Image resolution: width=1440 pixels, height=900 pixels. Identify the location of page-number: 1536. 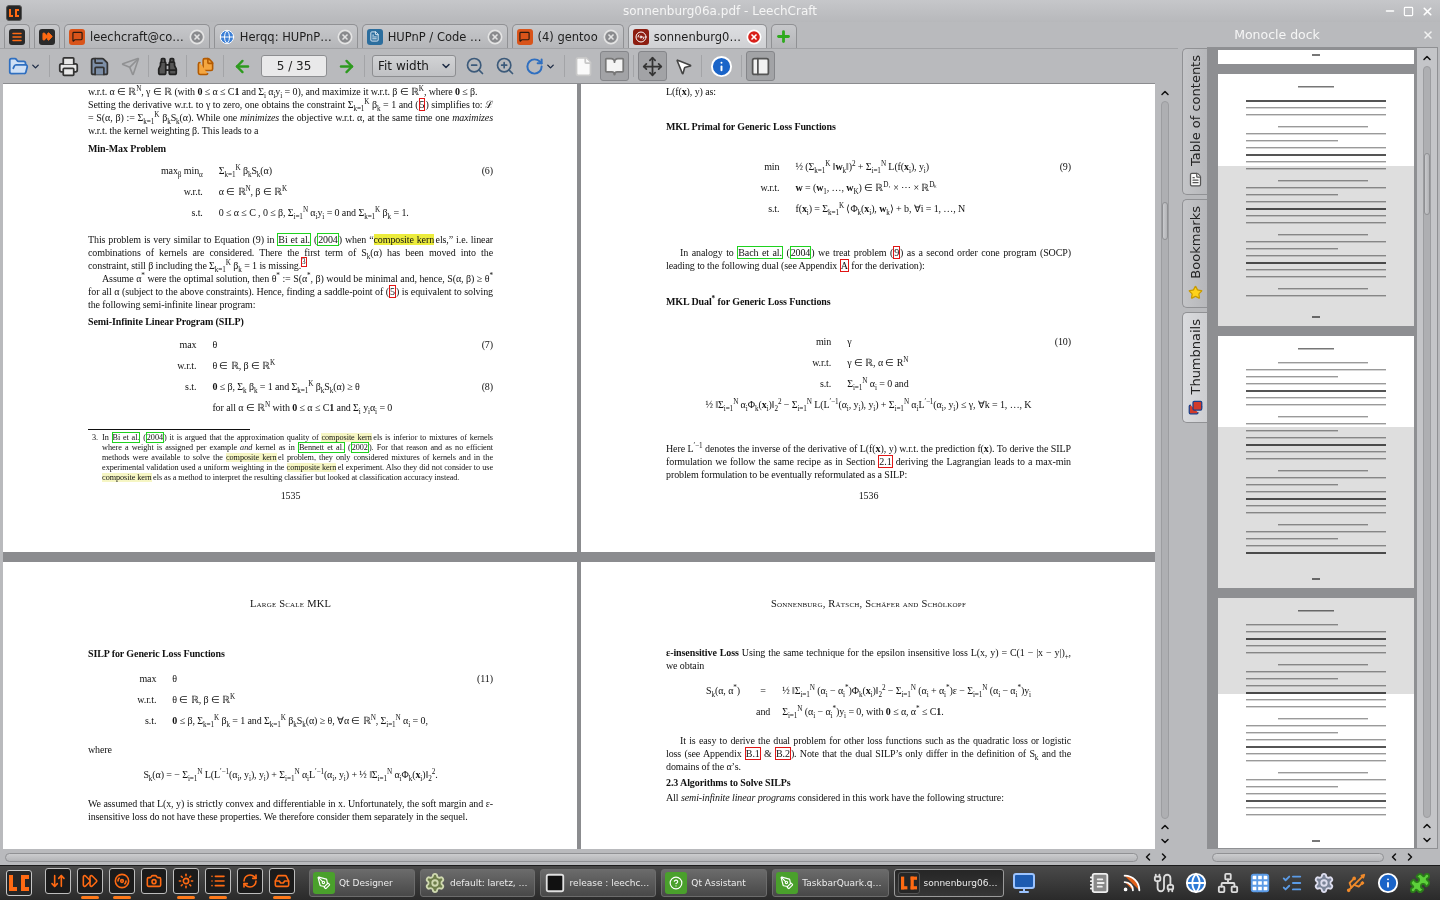
(868, 495).